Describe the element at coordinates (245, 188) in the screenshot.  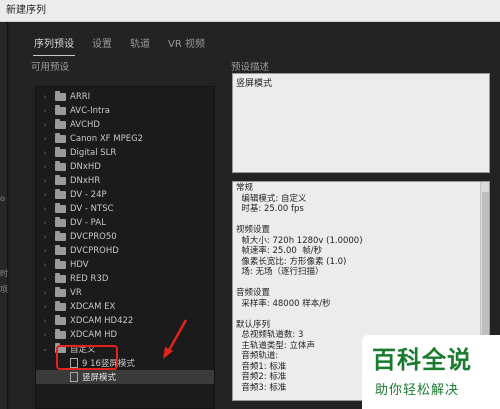
I see `preset-detail-line: 常规` at that location.